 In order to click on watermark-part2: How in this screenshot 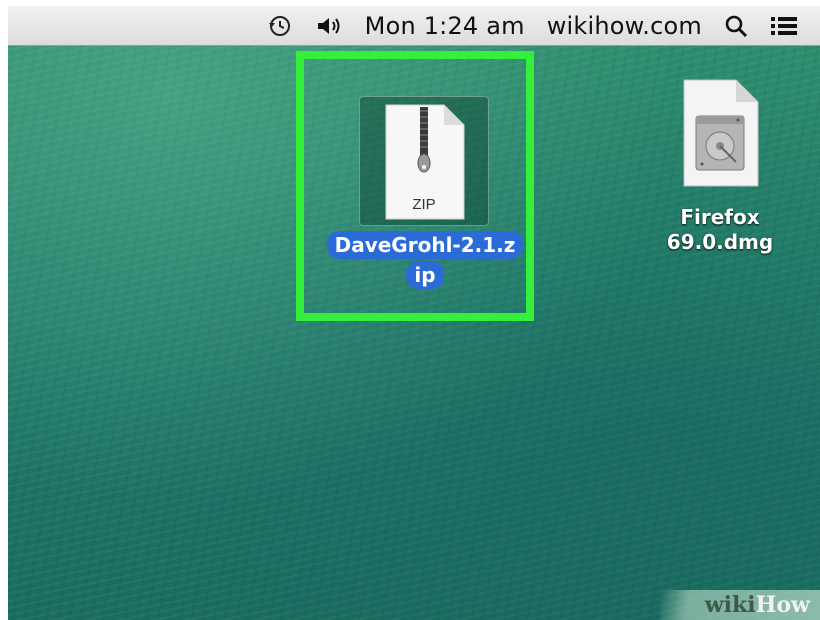, I will do `click(782, 605)`.